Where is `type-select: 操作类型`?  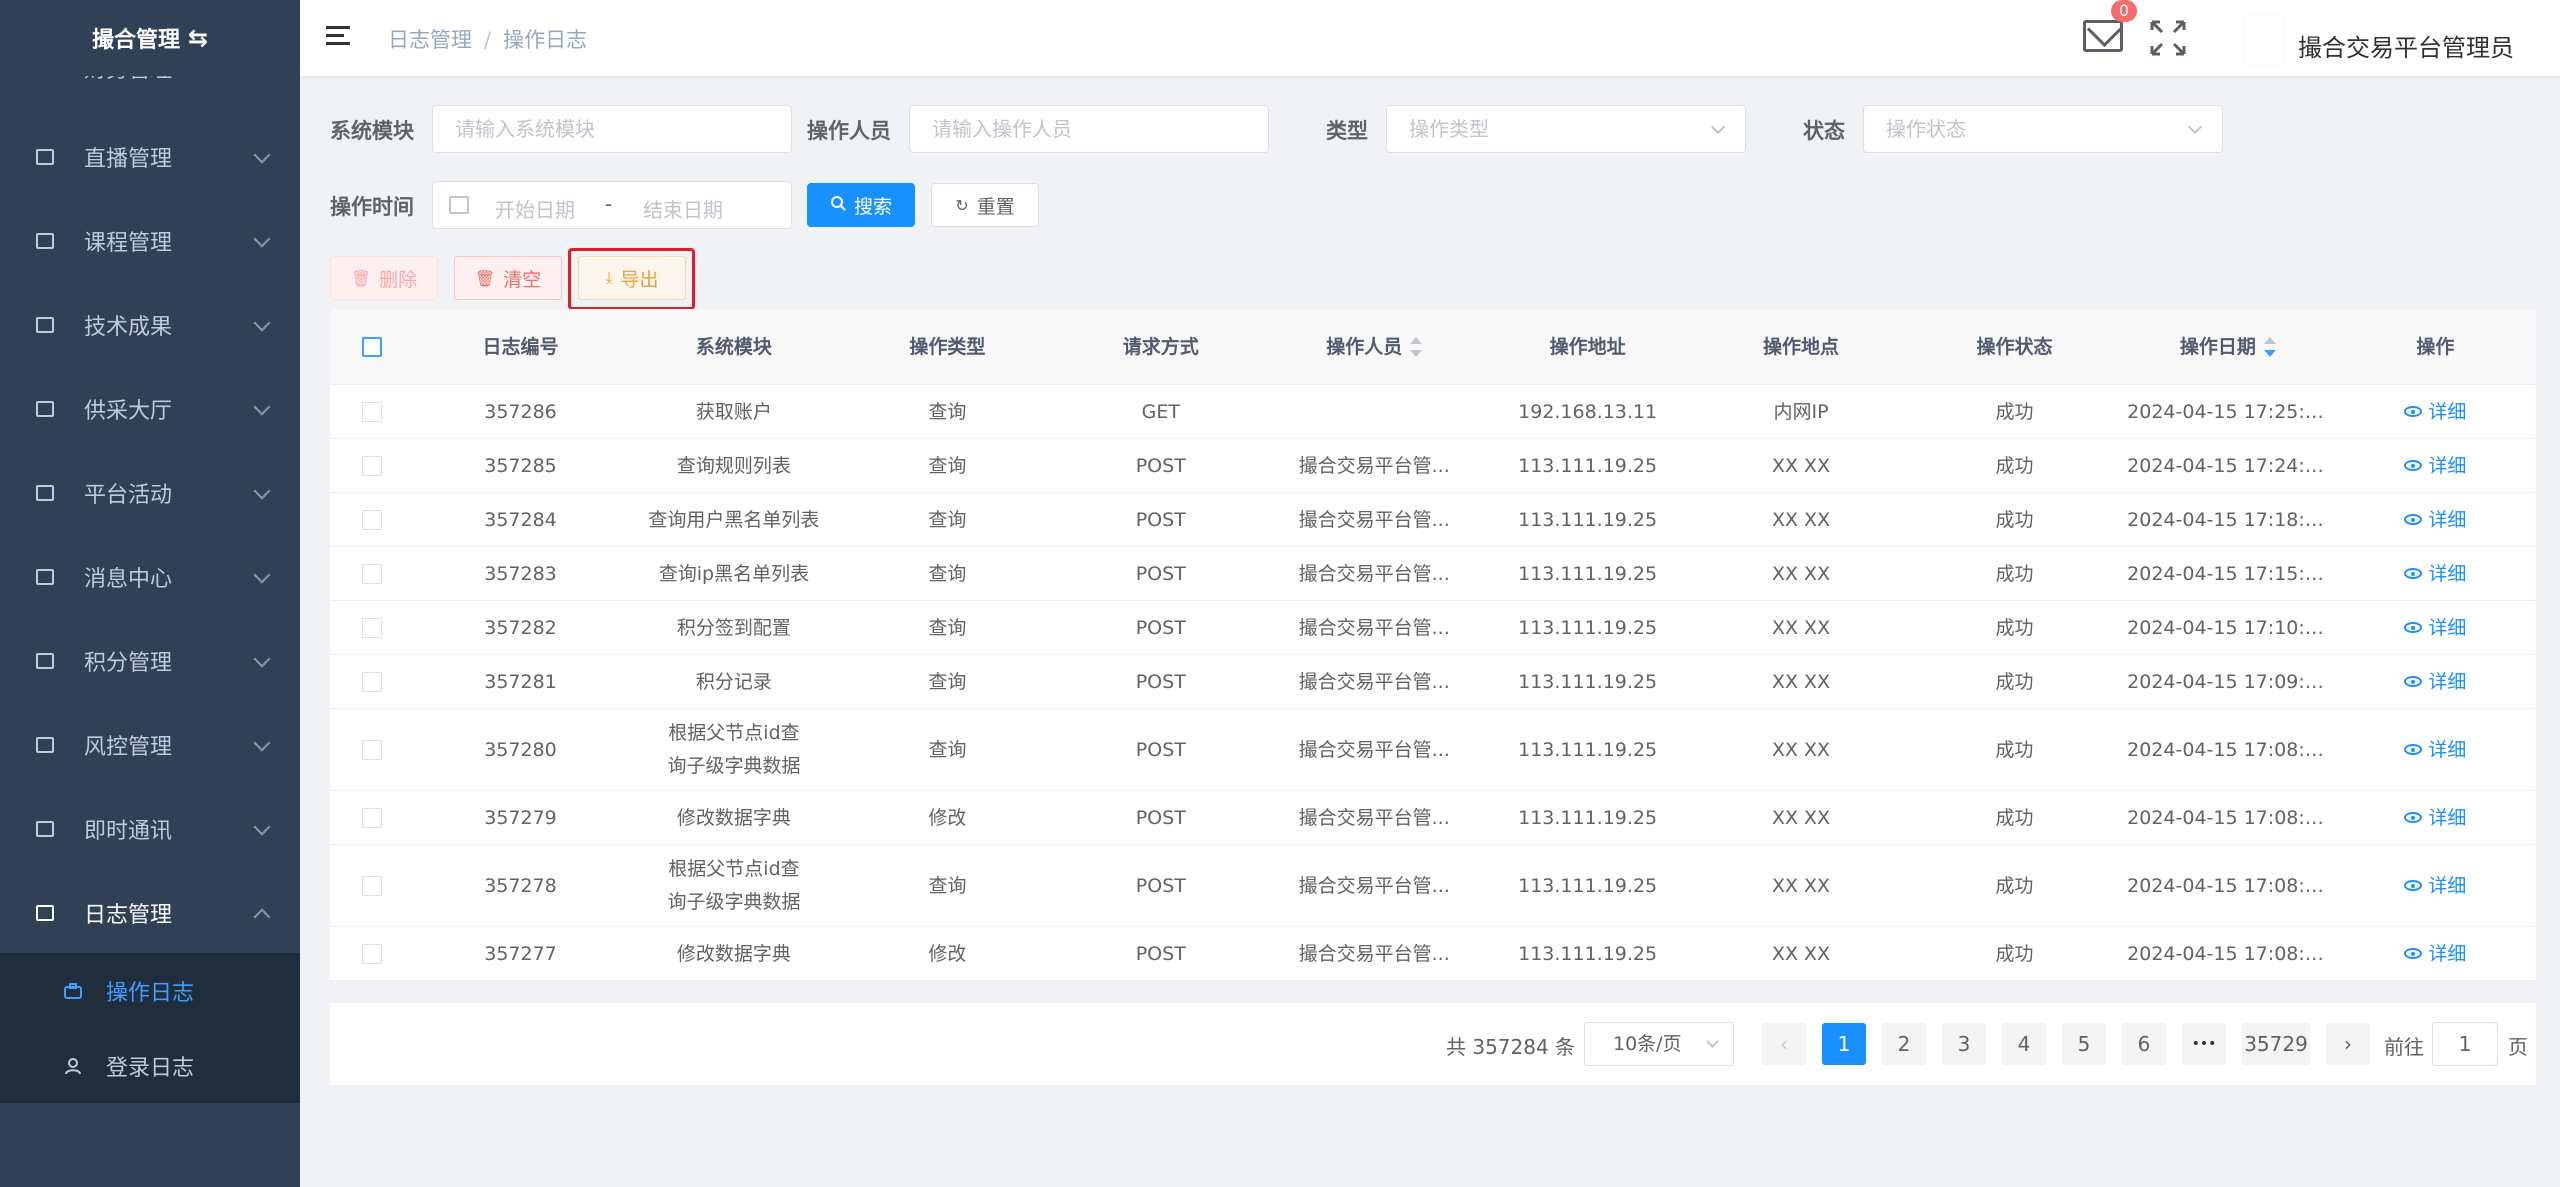 type-select: 操作类型 is located at coordinates (1566, 129).